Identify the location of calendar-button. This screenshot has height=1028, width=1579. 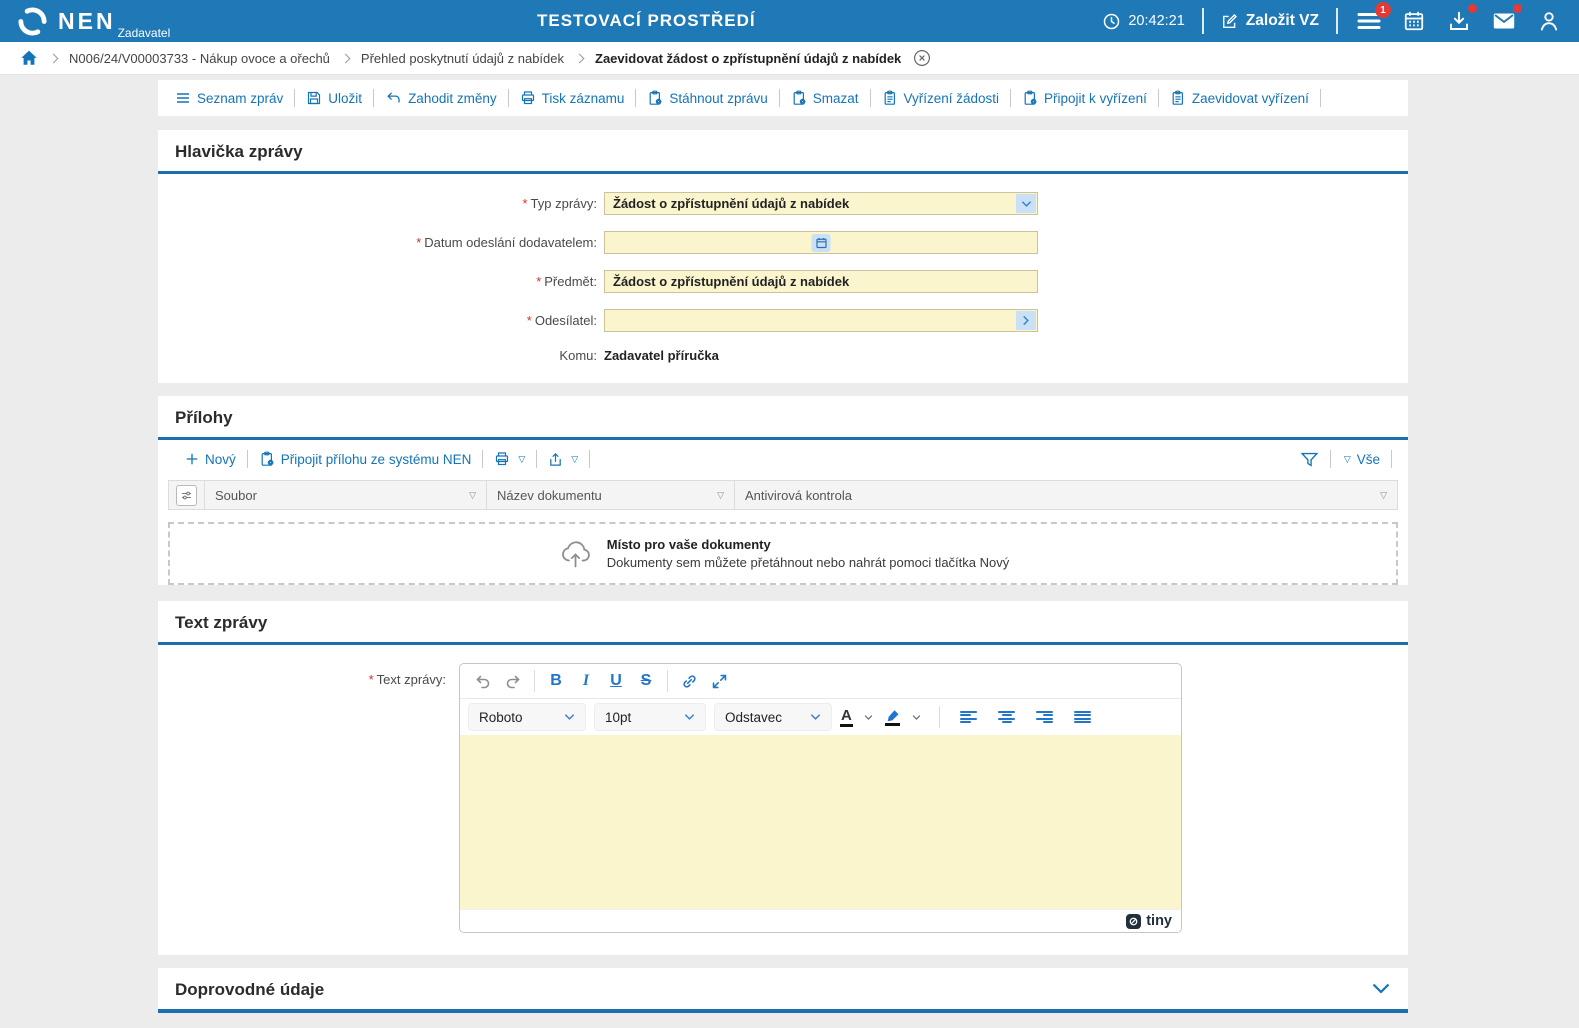
(1414, 21).